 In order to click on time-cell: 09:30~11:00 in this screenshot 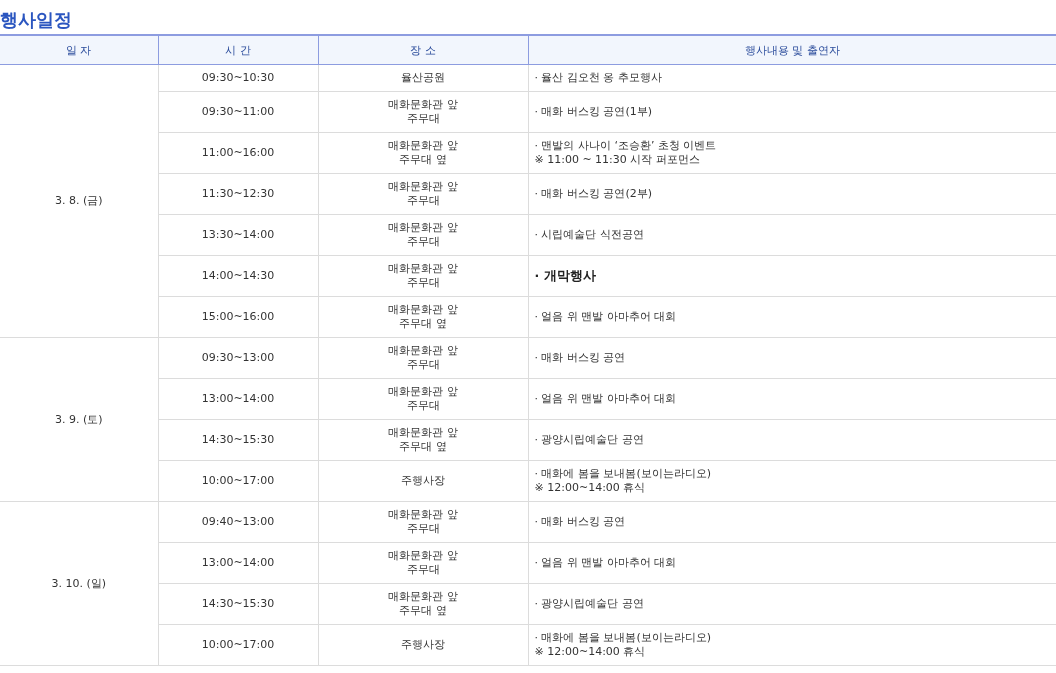, I will do `click(238, 112)`.